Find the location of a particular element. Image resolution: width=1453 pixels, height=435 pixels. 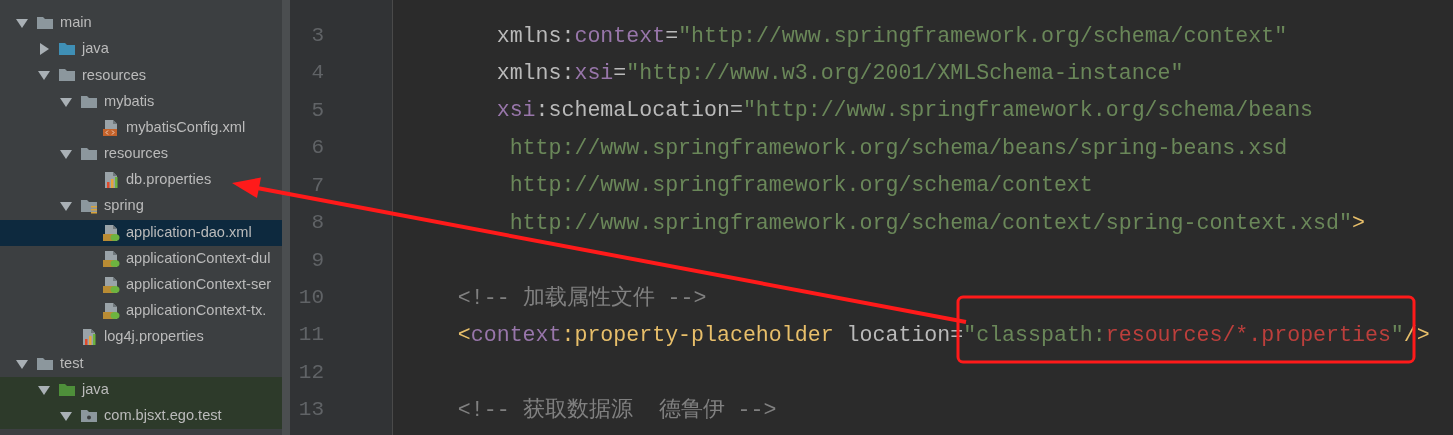

code-line: xmlns:xsi="http://www.w3.org/2001/XMLSchema-instance" is located at coordinates (840, 73).